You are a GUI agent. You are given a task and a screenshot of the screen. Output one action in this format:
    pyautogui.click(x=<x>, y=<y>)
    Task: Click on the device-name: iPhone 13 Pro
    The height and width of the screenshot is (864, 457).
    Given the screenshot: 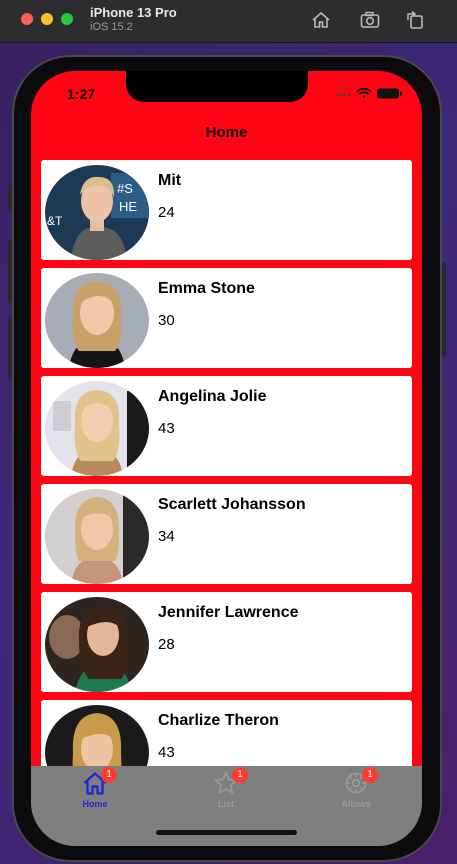 What is the action you would take?
    pyautogui.click(x=133, y=12)
    